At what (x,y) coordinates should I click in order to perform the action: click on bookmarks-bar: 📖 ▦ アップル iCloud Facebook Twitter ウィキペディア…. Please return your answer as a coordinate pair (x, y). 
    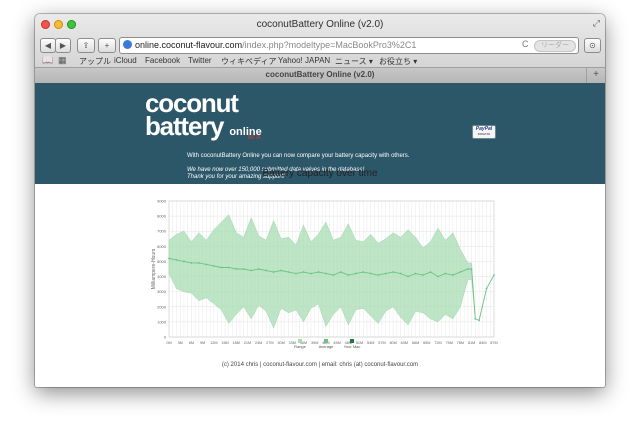
    Looking at the image, I should click on (320, 60).